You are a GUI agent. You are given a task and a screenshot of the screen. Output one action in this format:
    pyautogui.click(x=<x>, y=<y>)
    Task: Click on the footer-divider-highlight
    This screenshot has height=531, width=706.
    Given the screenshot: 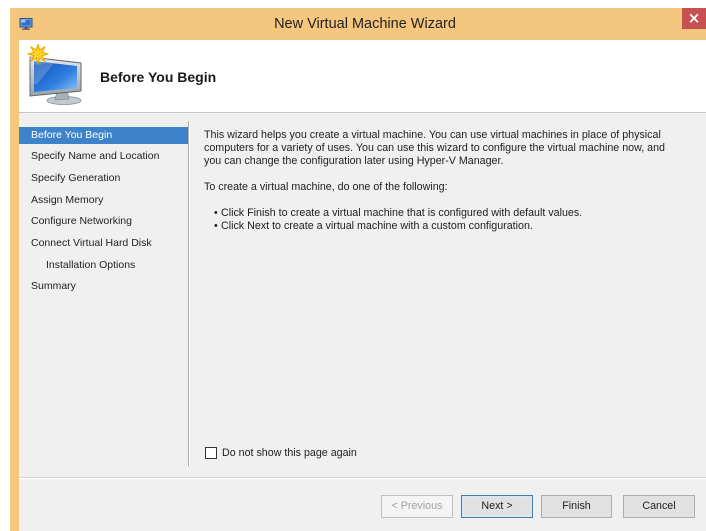 What is the action you would take?
    pyautogui.click(x=362, y=478)
    